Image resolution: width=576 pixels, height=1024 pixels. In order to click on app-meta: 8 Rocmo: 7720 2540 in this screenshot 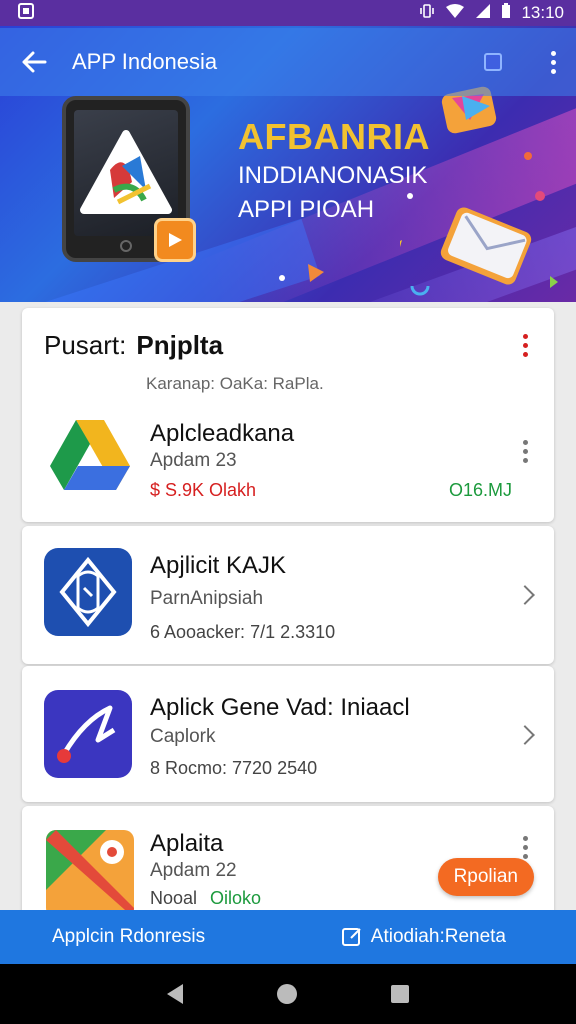, I will do `click(234, 768)`.